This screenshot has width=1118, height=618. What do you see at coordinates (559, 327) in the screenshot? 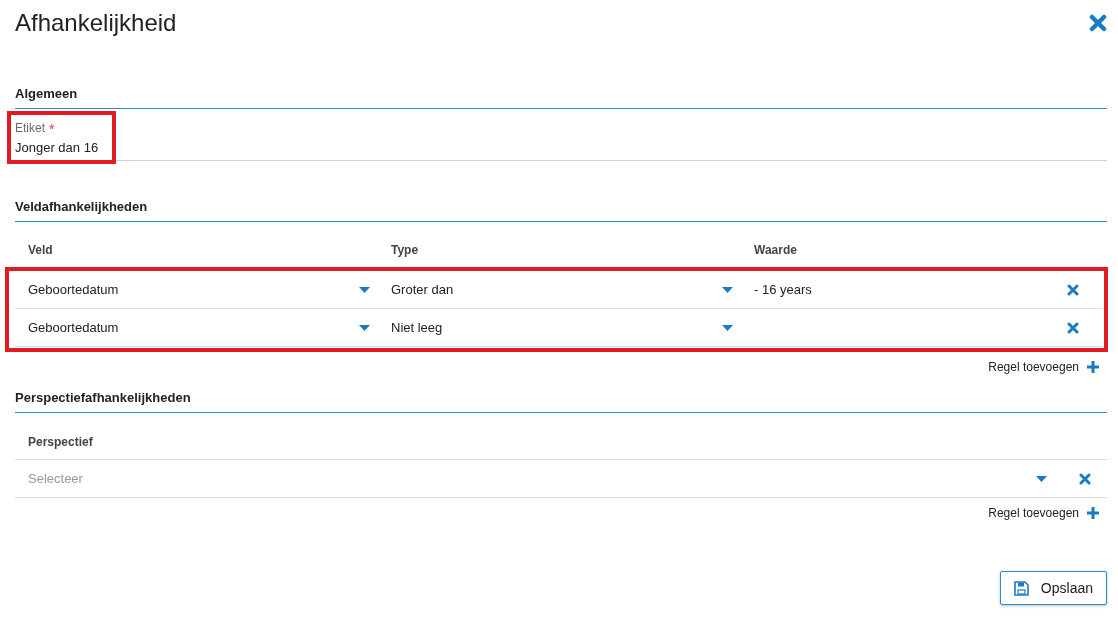
I see `type-select: Niet leeg` at bounding box center [559, 327].